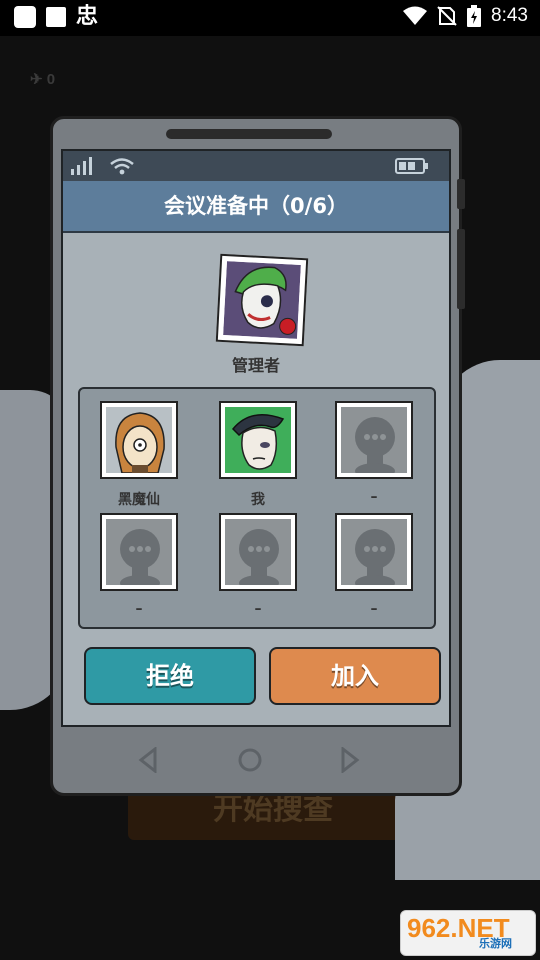 This screenshot has height=960, width=540. Describe the element at coordinates (509, 15) in the screenshot. I see `clock: 8:43` at that location.